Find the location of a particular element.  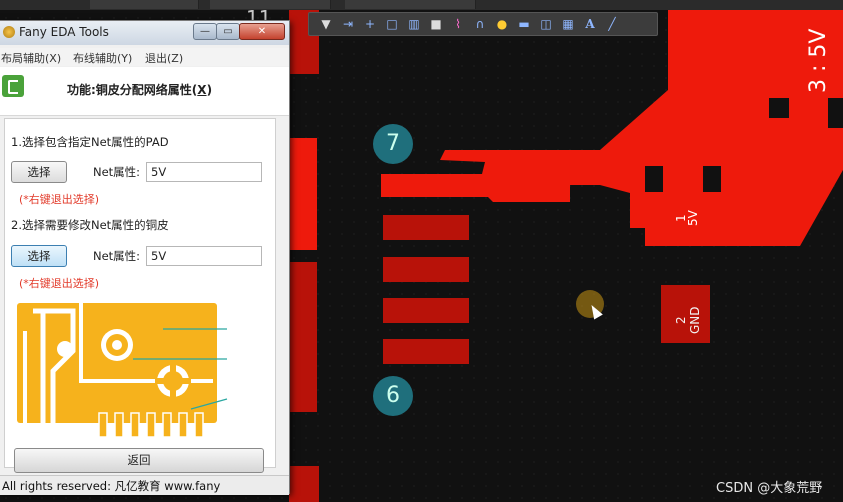

function-header: 功能:铜皮分配网络属性(X) is located at coordinates (144, 91).